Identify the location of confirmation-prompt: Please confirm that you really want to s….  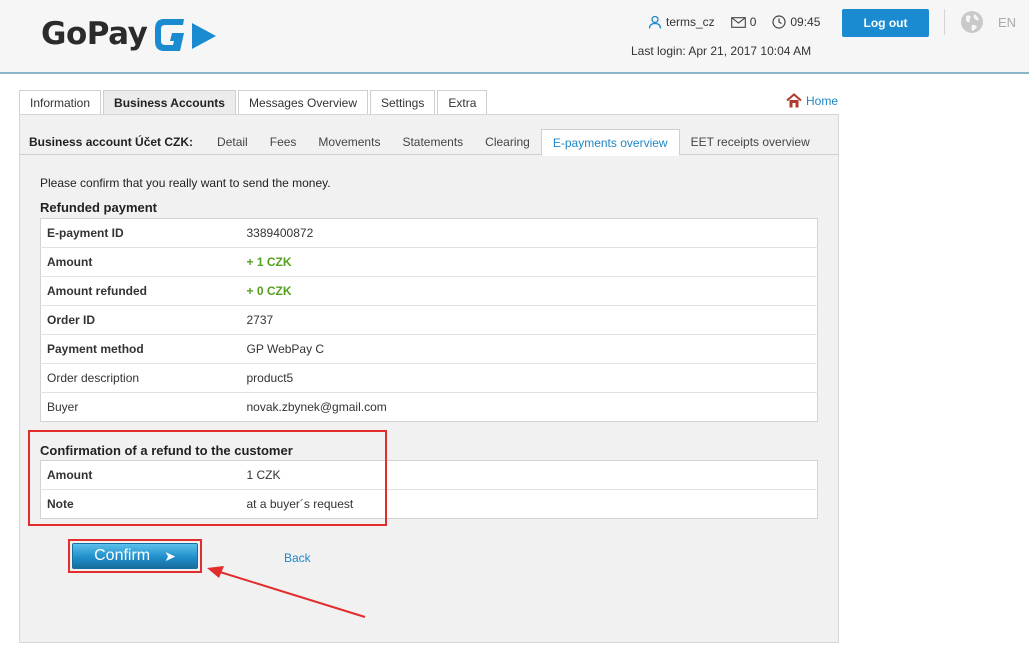
(185, 183).